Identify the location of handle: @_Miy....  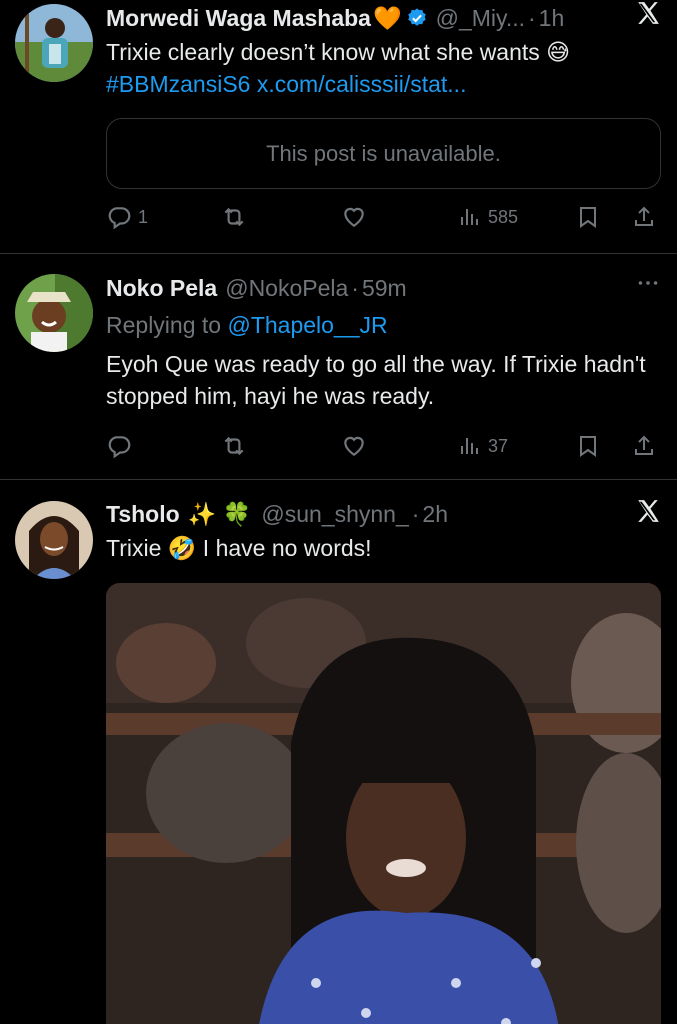
(480, 18).